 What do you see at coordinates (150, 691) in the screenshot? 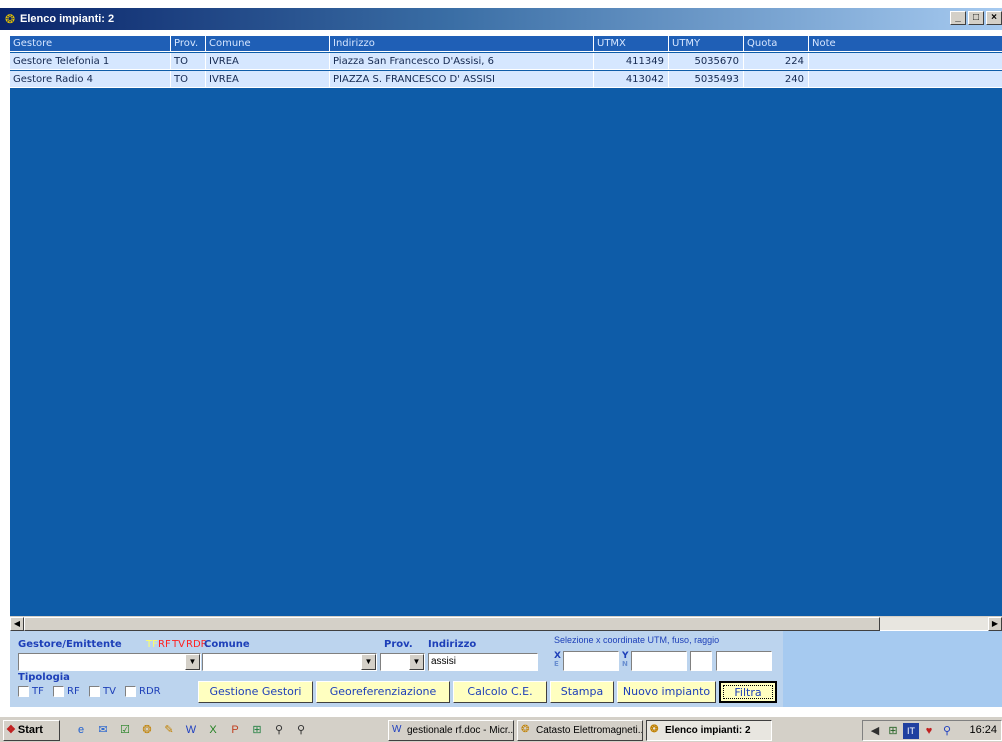
I see `checkbox-rdr-label: RDR` at bounding box center [150, 691].